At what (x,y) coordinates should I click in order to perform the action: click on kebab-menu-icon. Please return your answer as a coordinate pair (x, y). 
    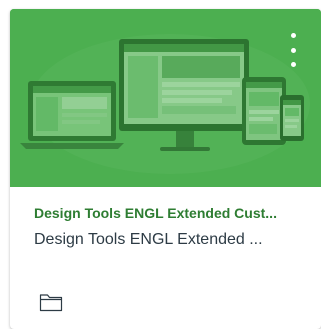
    Looking at the image, I should click on (293, 49).